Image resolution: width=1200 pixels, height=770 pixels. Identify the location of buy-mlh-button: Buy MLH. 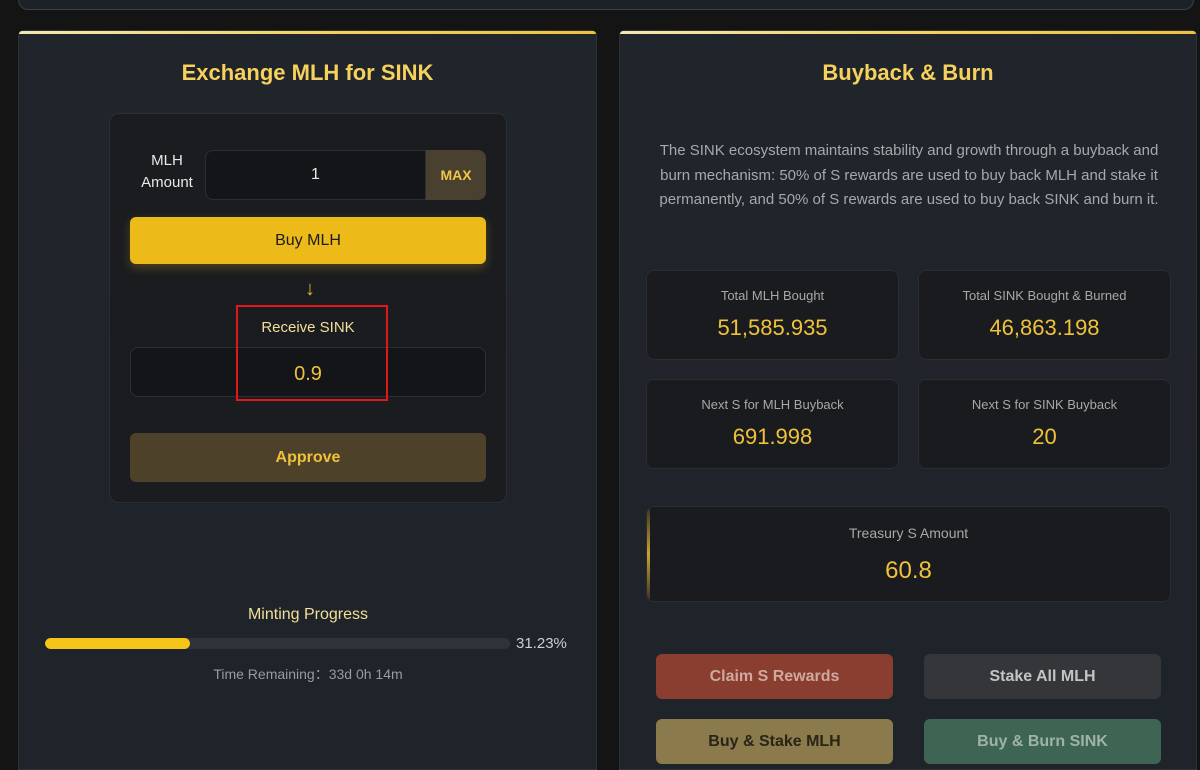
(308, 240).